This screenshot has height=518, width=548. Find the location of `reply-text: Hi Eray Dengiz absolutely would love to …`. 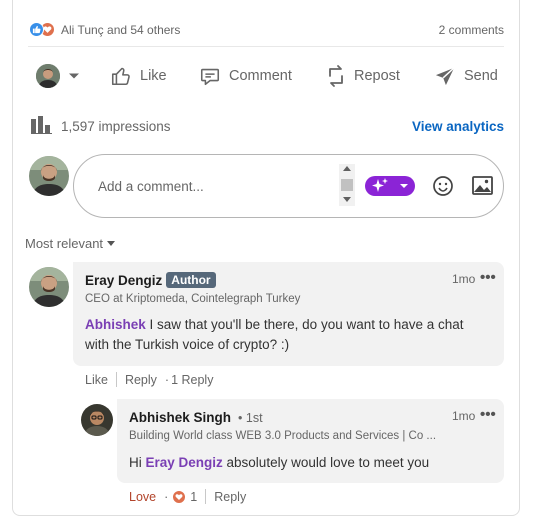

reply-text: Hi Eray Dengiz absolutely would love to … is located at coordinates (279, 463).